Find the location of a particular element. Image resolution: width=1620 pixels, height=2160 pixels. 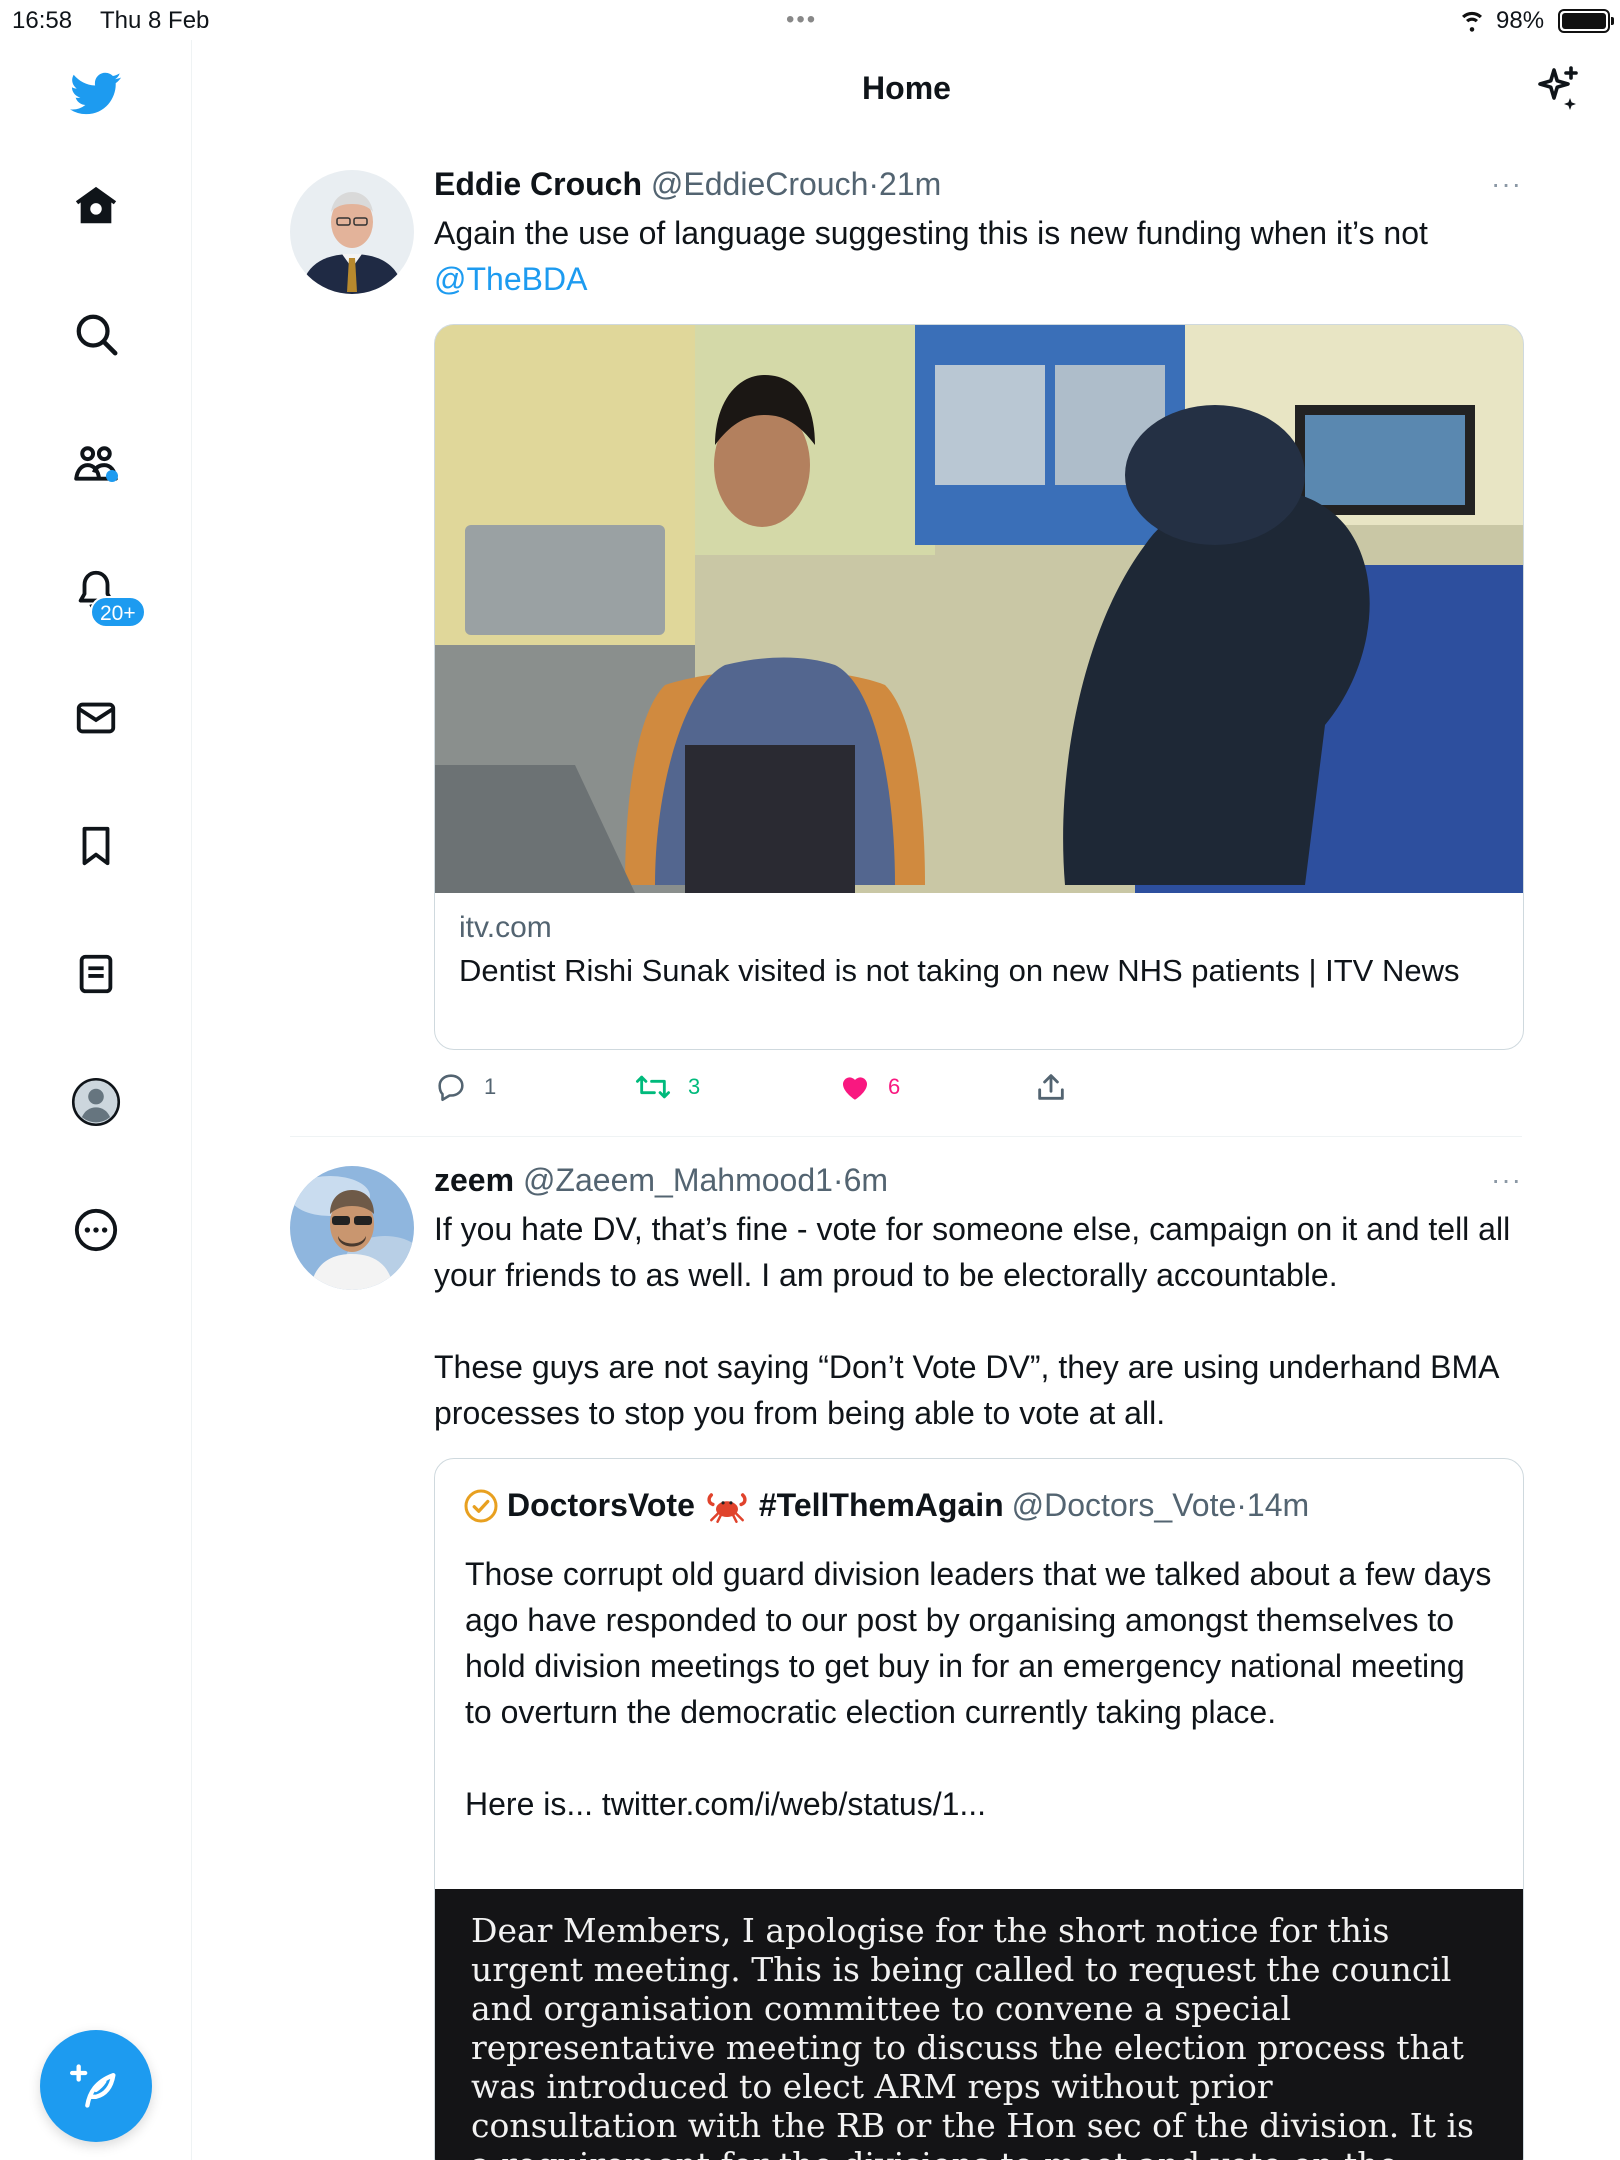

battery-percent: 98% is located at coordinates (1520, 20).